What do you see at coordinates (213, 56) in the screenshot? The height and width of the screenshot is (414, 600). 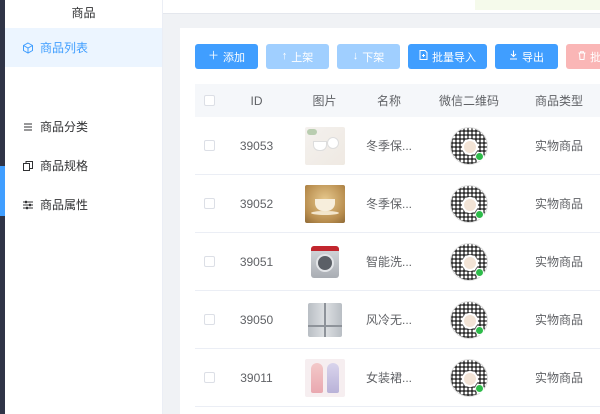 I see `plus-icon: ＋` at bounding box center [213, 56].